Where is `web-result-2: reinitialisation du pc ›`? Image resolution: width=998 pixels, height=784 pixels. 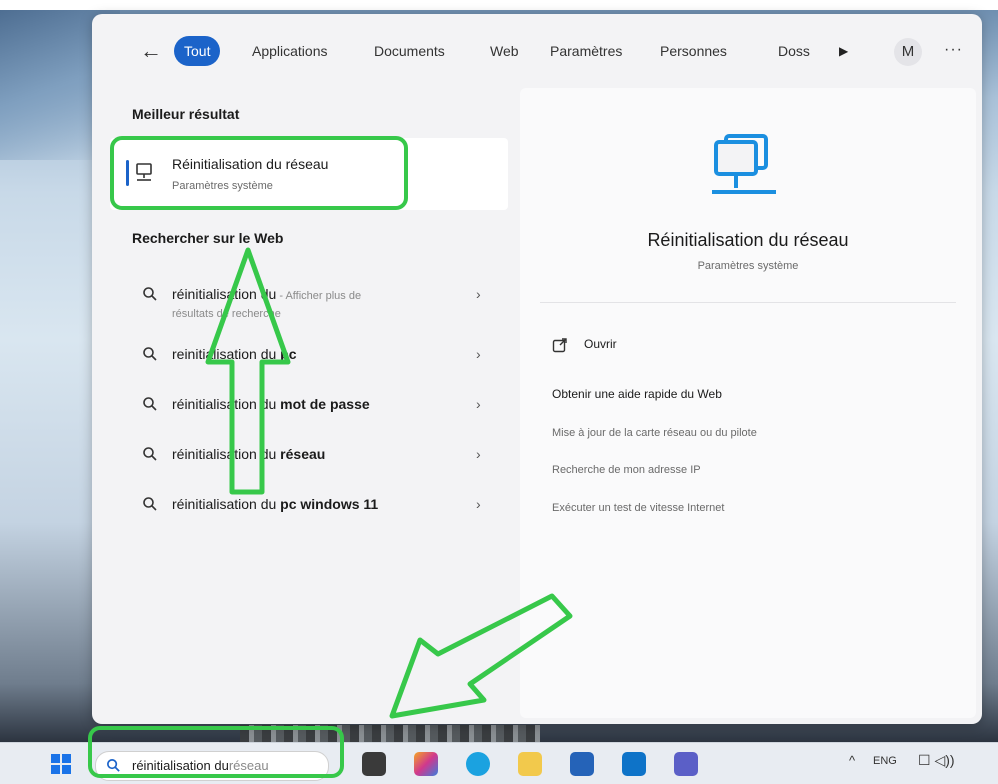
web-result-2: reinitialisation du pc › is located at coordinates (312, 358).